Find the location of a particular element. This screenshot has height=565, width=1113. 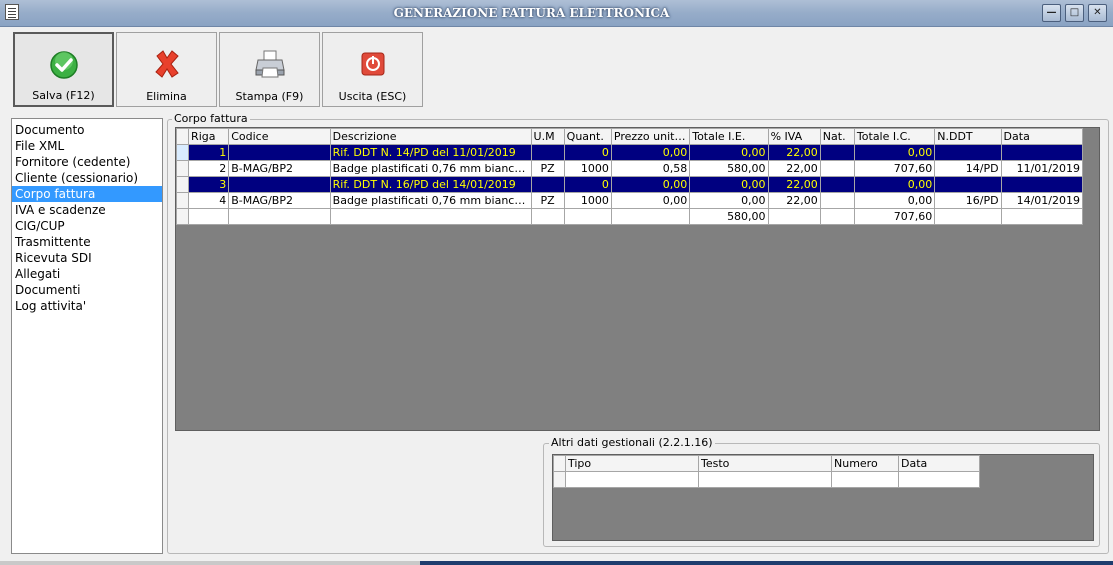

sidebar-item-fornitore: Fornitore (cedente) is located at coordinates (87, 162).